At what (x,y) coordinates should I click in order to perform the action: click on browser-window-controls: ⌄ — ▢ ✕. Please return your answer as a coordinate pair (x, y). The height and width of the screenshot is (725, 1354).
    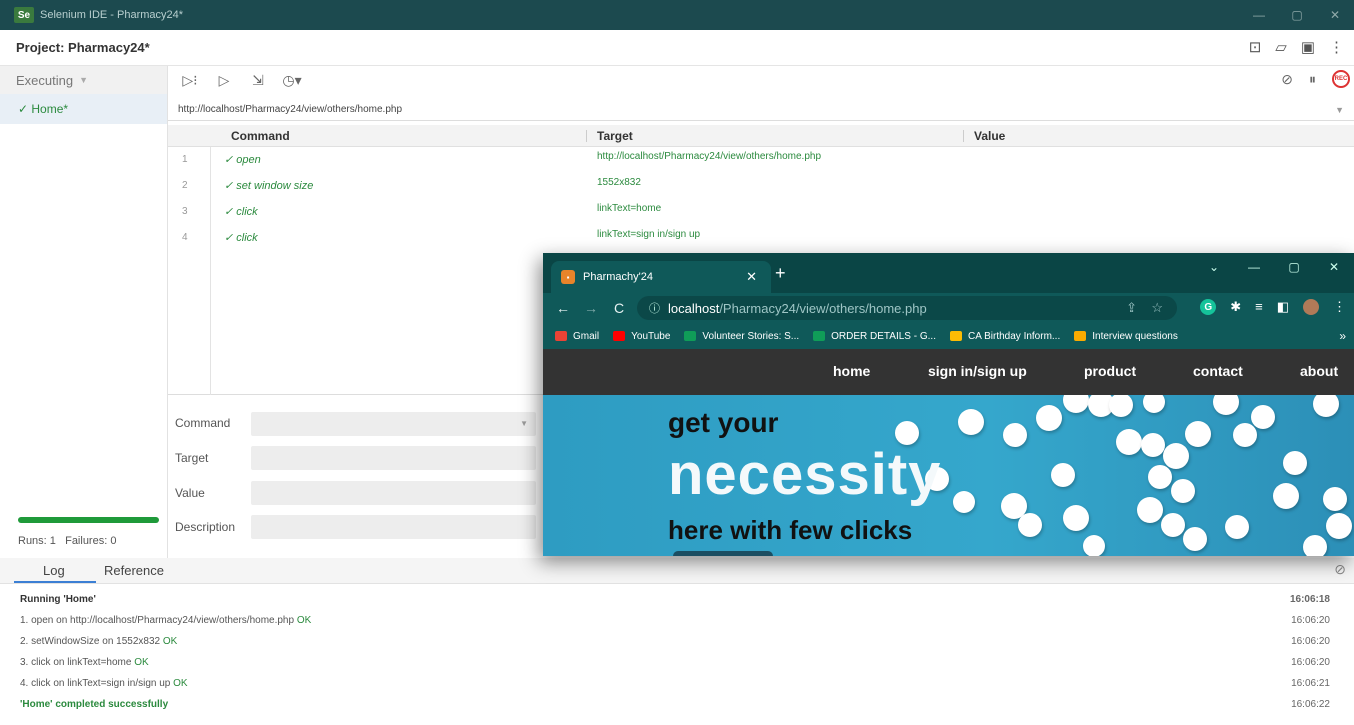
    Looking at the image, I should click on (1274, 267).